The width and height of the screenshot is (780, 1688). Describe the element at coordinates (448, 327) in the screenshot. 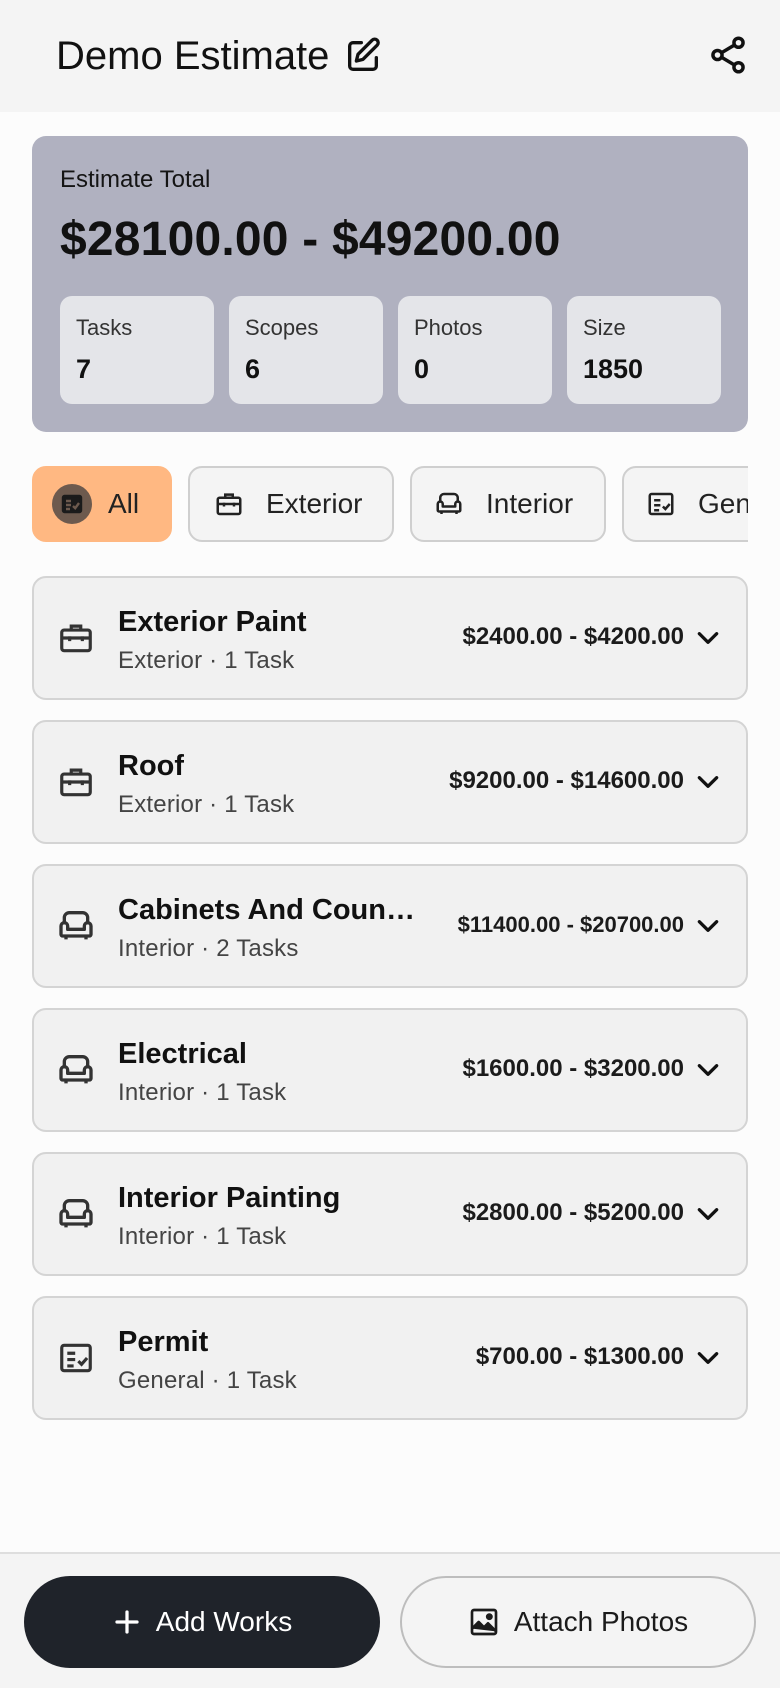

I see `stat-label: Photos` at that location.